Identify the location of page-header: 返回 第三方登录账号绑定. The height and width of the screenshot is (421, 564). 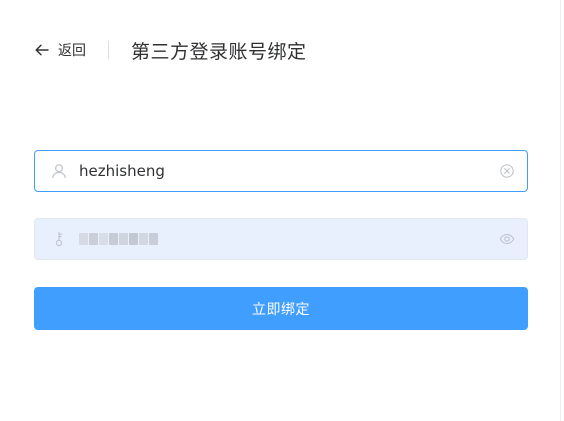
(170, 50).